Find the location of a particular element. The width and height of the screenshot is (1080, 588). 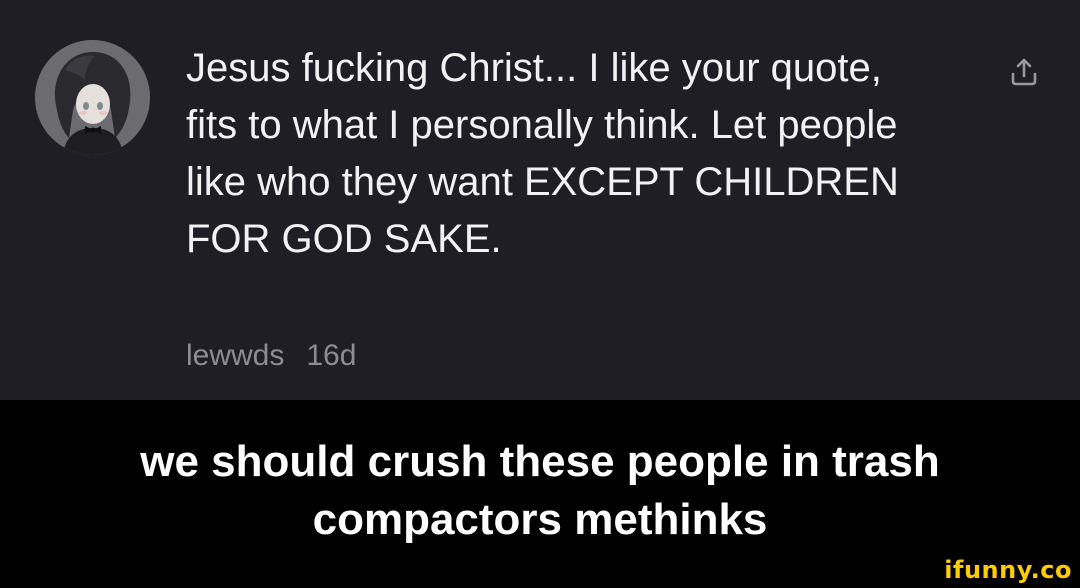

comment-meta: lewwds 16d is located at coordinates (271, 356).